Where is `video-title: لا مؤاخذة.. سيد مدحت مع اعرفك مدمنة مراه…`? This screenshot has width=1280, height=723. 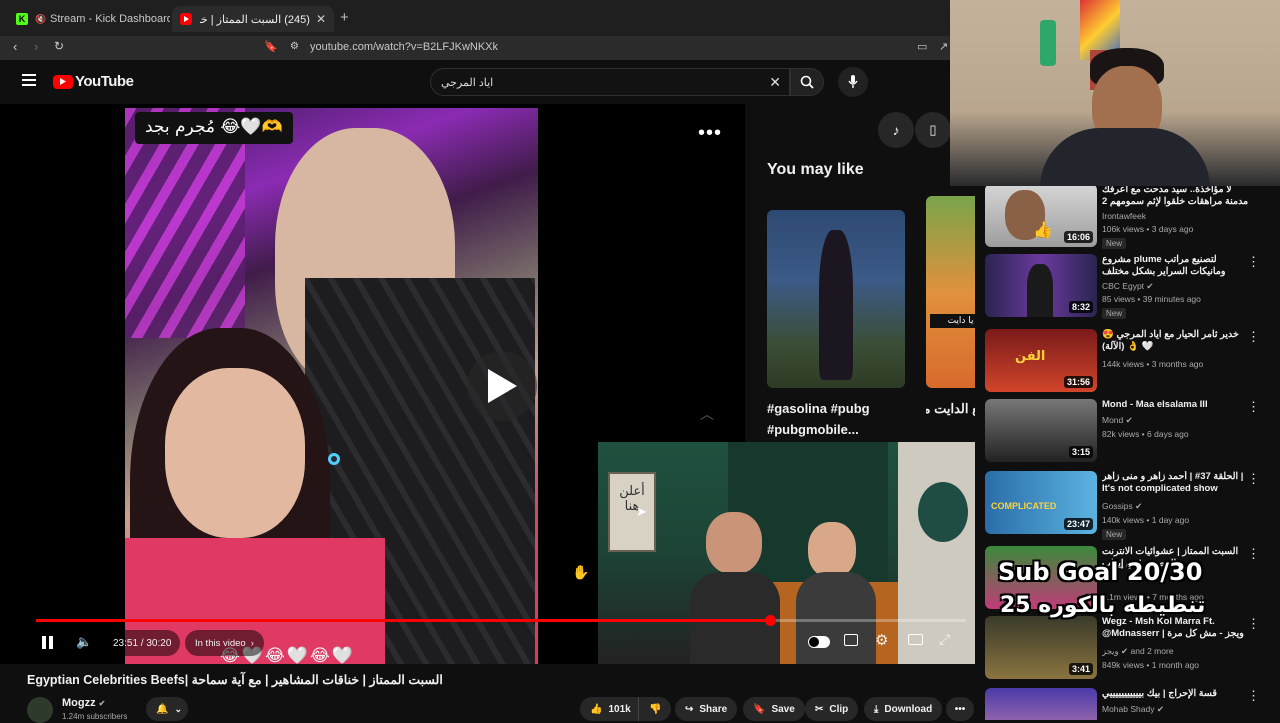
video-title: لا مؤاخذة.. سيد مدحت مع اعرفك مدمنة مراه… is located at coordinates (1175, 195).